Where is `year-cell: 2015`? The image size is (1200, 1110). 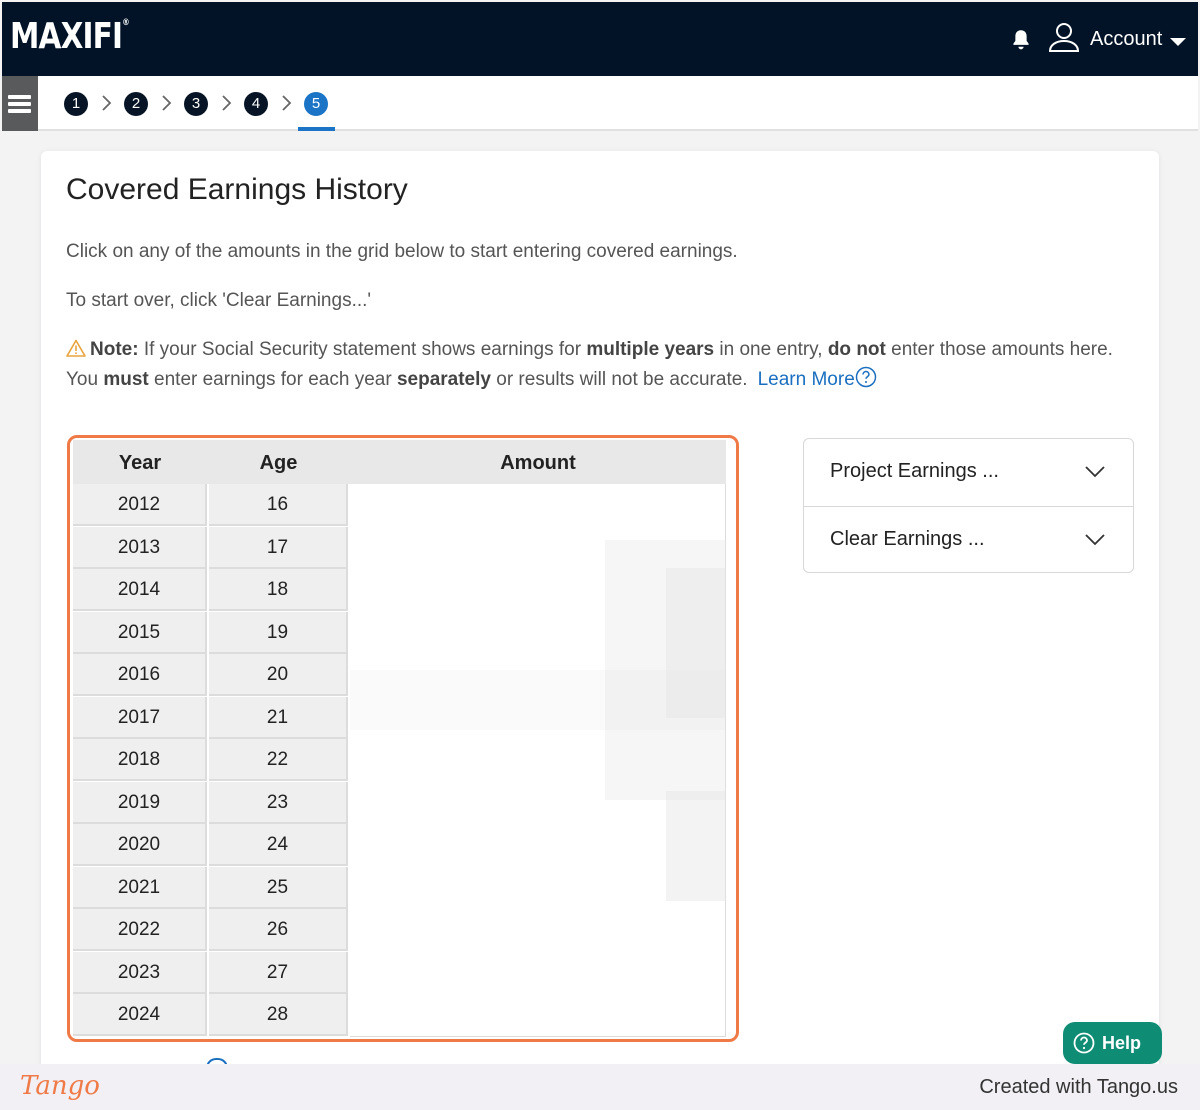
year-cell: 2015 is located at coordinates (140, 632).